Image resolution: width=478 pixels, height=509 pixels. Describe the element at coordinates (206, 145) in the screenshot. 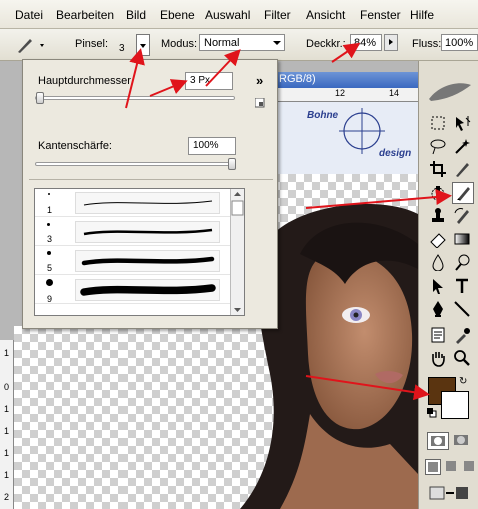

I see `hardness-value: 100%` at that location.